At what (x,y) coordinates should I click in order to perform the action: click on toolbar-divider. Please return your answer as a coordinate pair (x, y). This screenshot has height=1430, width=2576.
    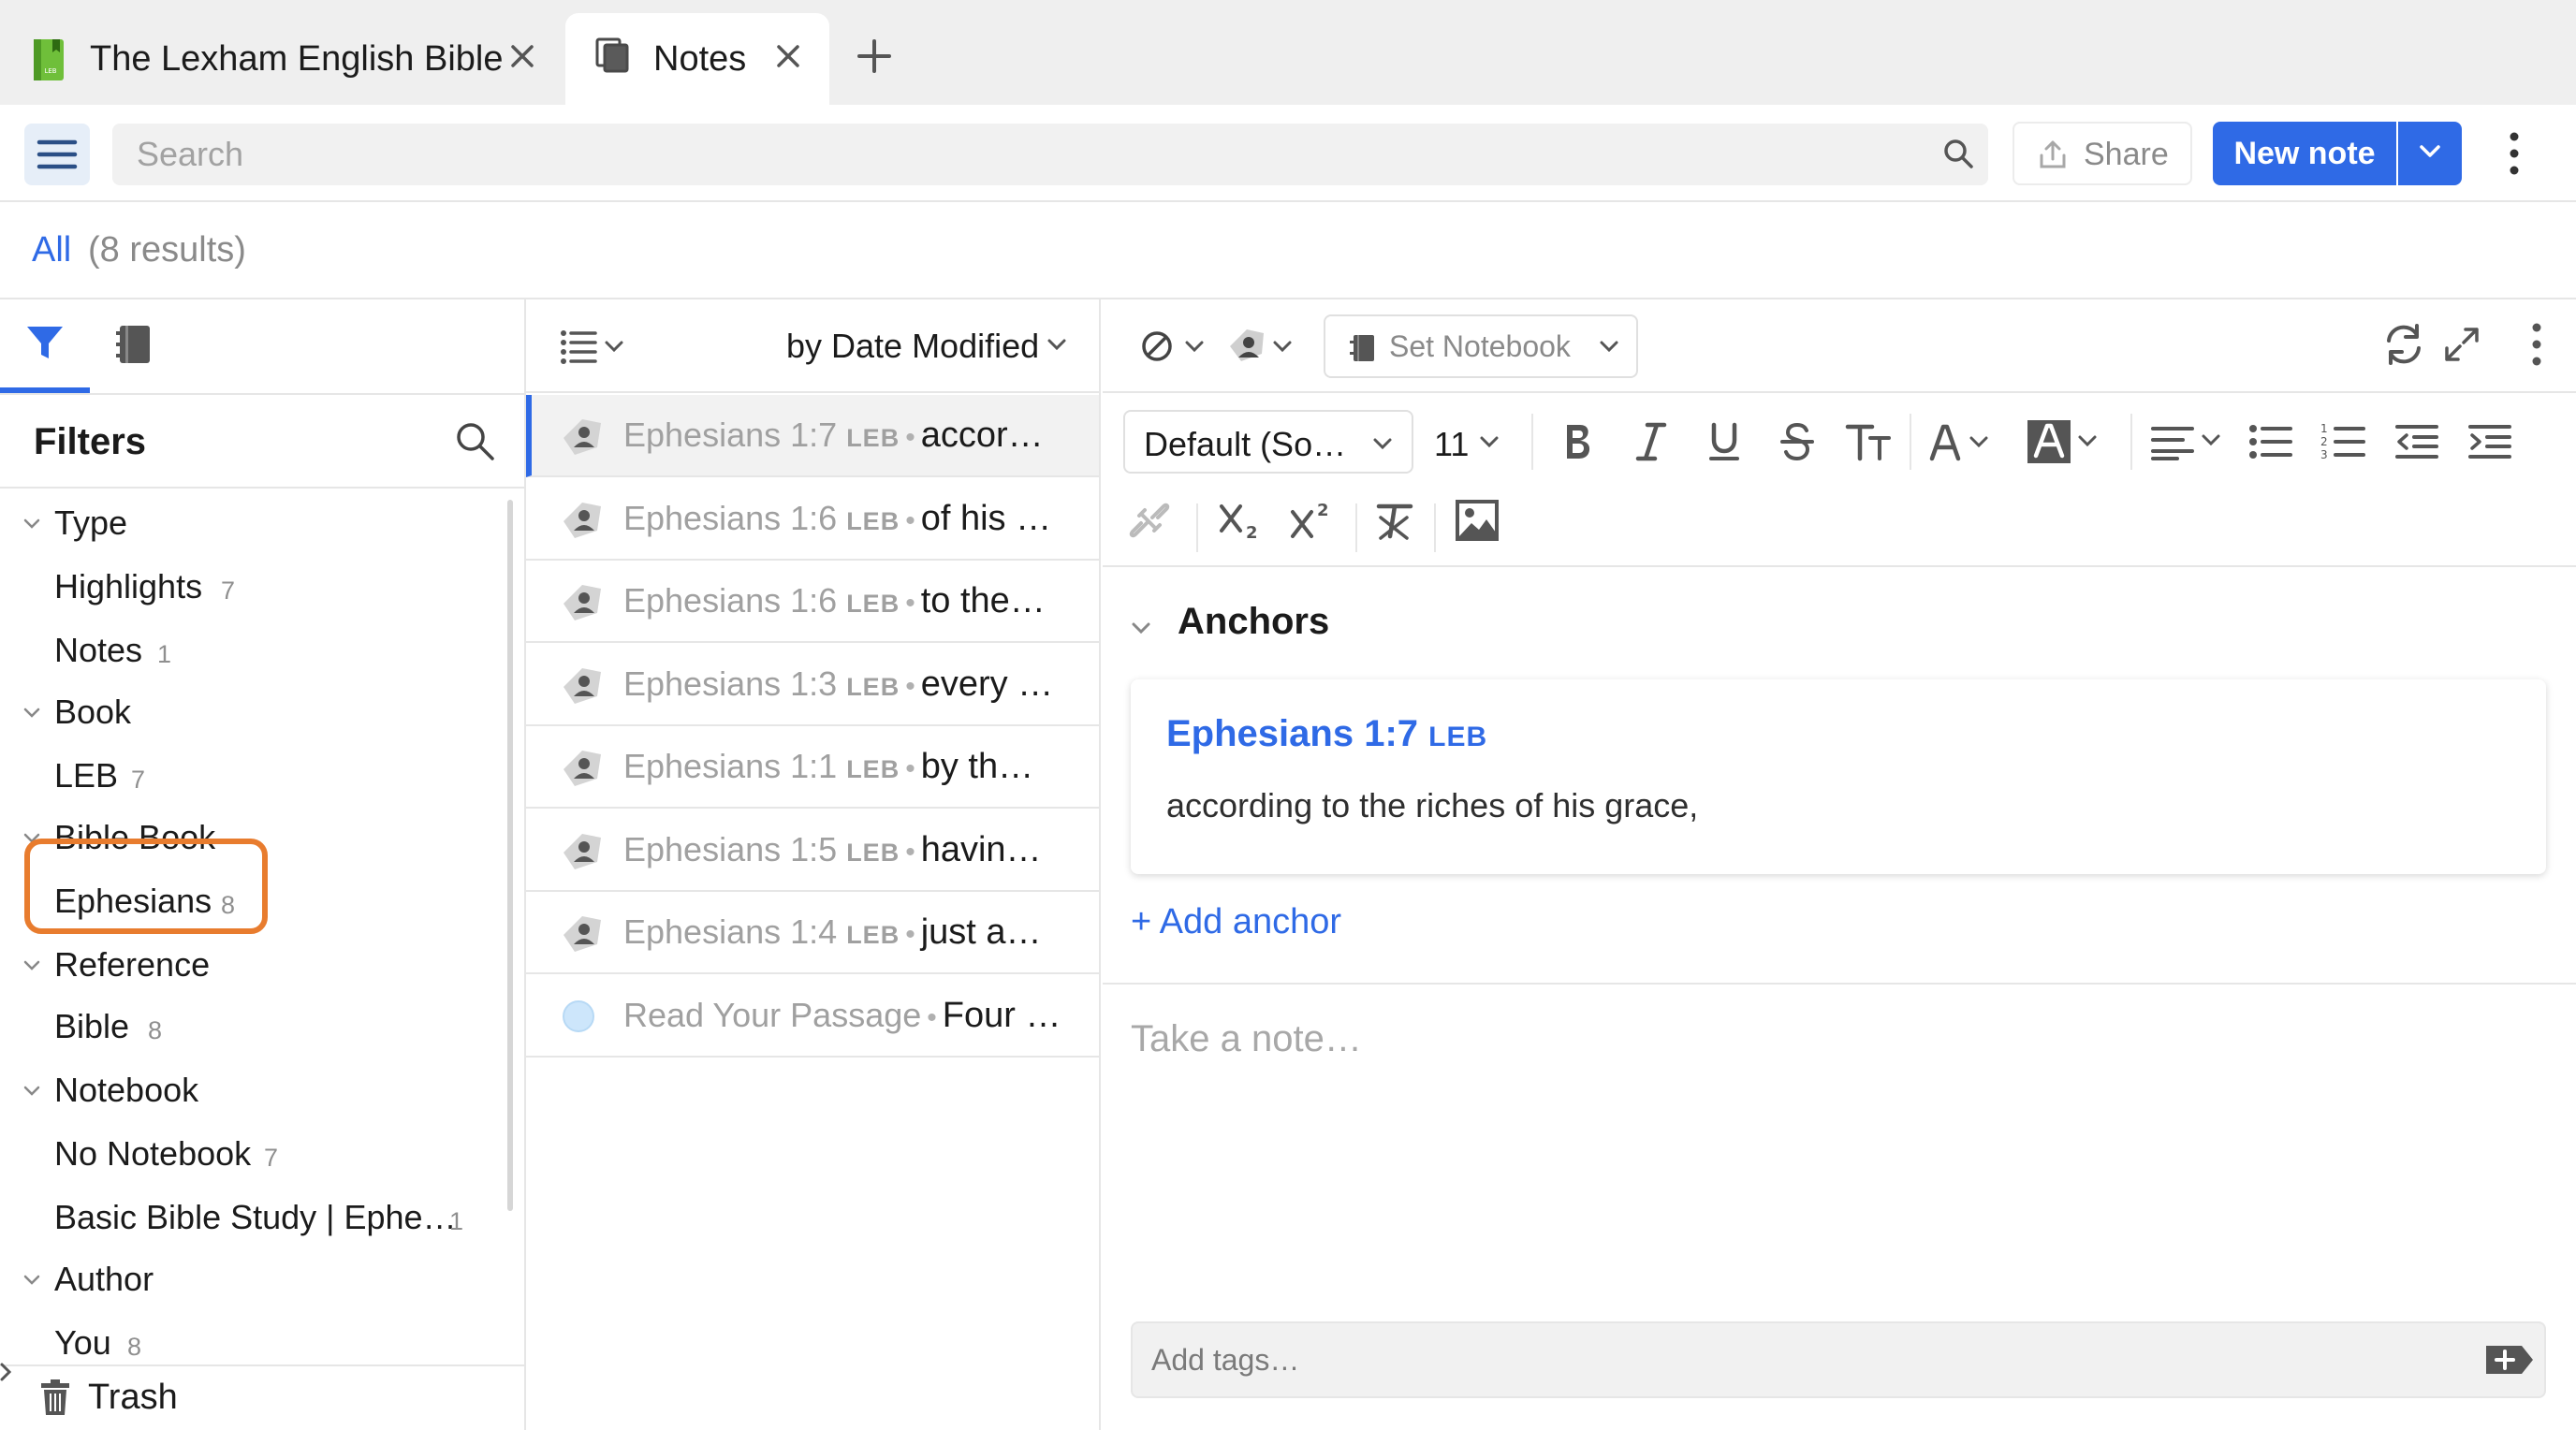
    Looking at the image, I should click on (2131, 442).